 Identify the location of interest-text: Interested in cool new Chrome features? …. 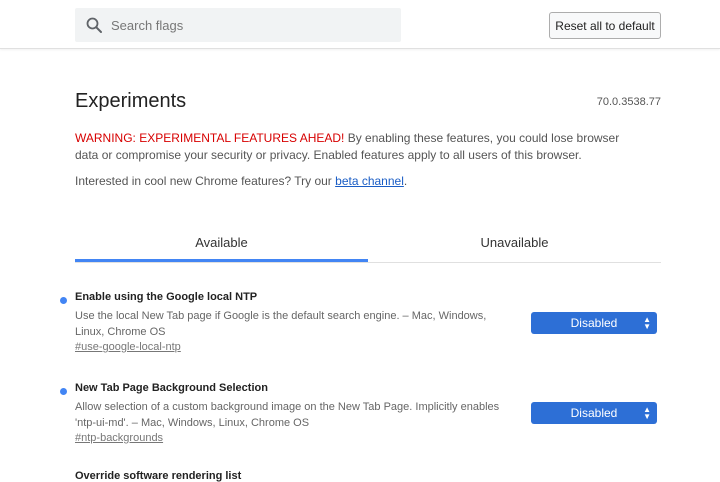
(241, 181).